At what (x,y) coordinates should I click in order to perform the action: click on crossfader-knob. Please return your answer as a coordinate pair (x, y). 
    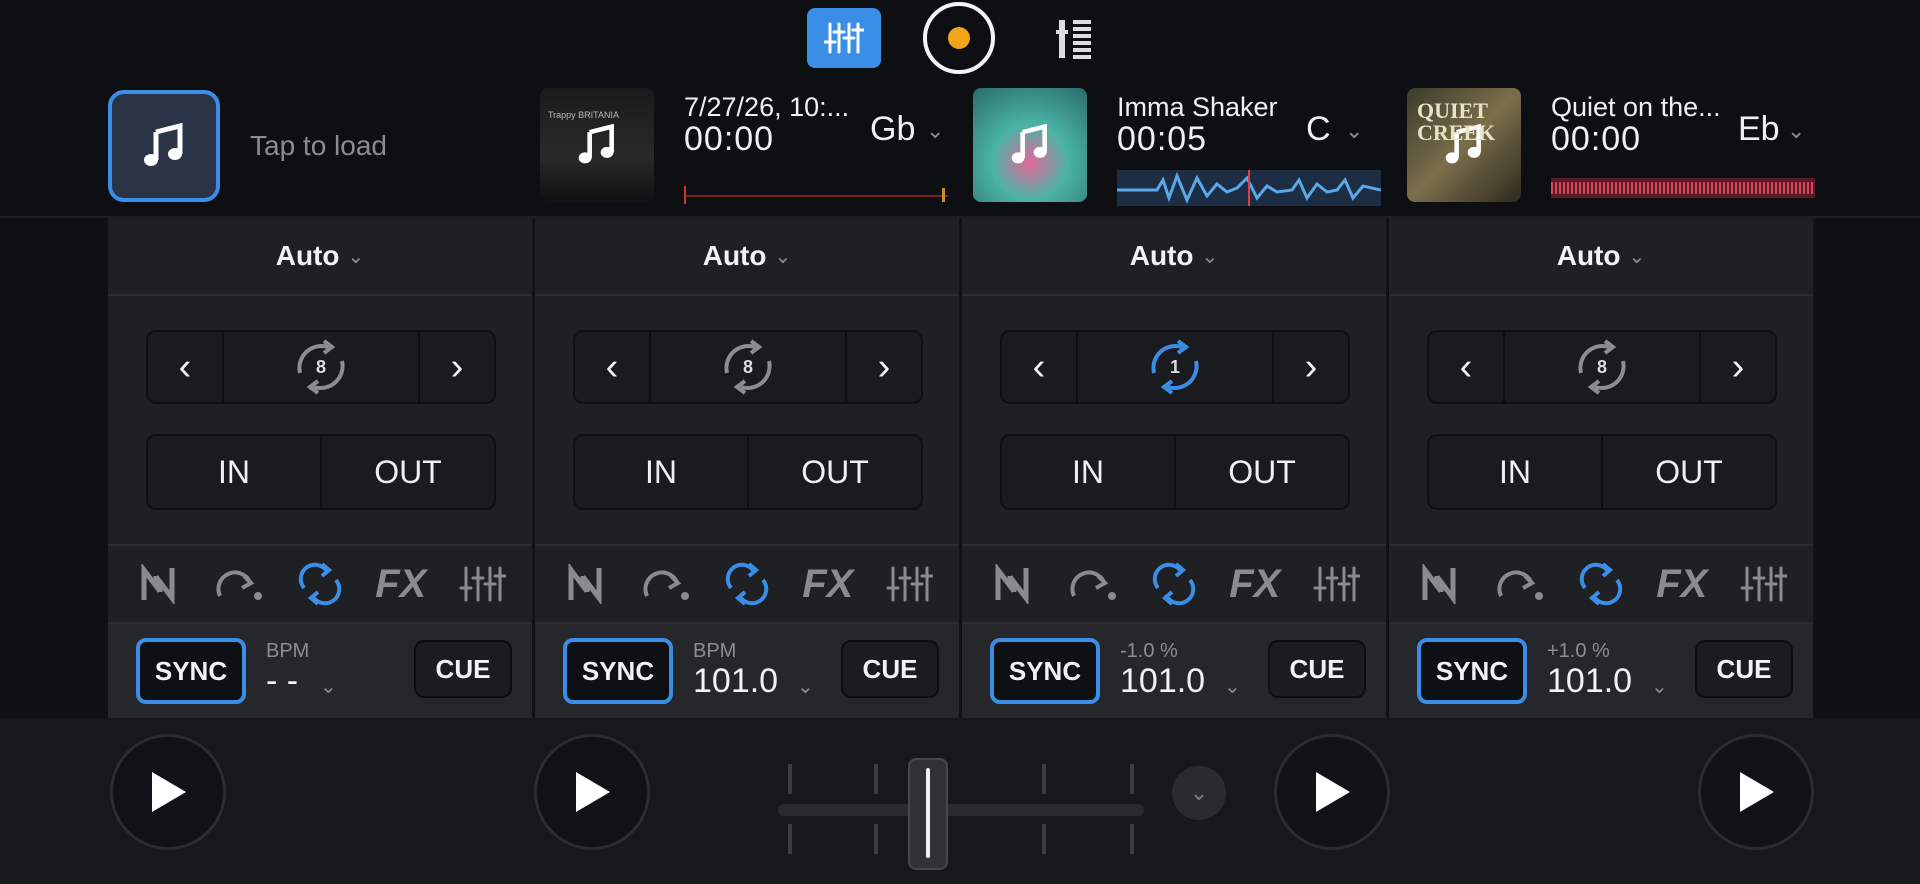
    Looking at the image, I should click on (928, 814).